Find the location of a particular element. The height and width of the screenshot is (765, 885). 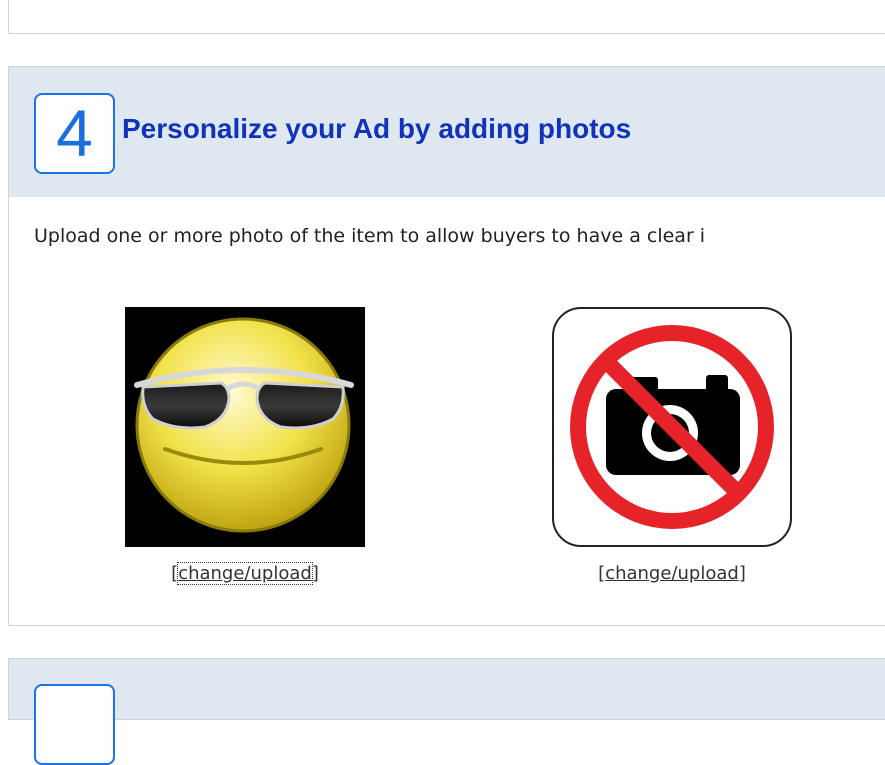

no-camera-icon is located at coordinates (672, 427).